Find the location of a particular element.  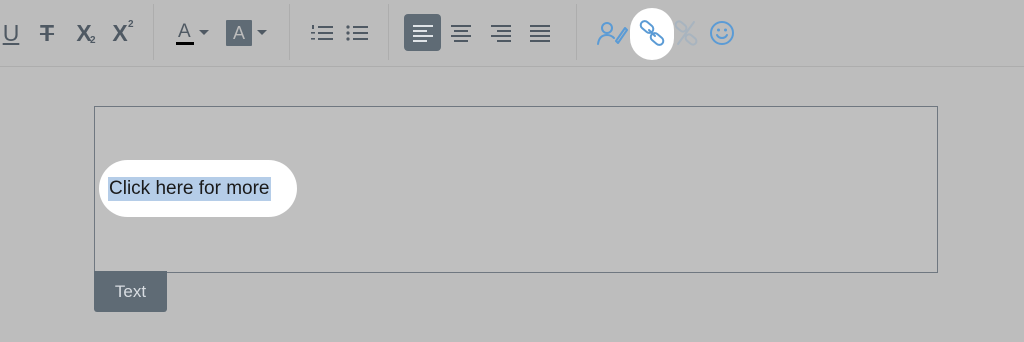

bullet-list-button is located at coordinates (357, 33).